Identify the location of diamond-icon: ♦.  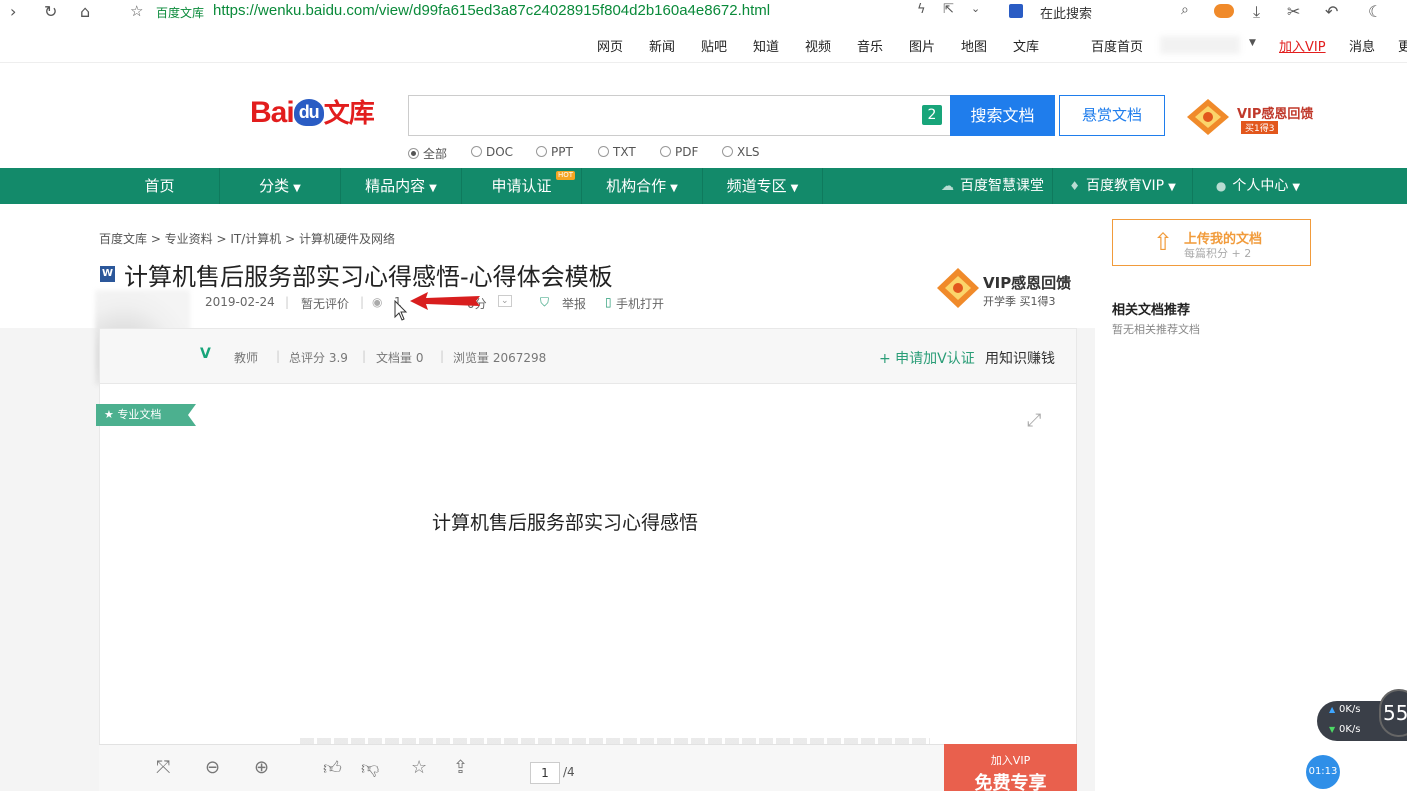
(1074, 186).